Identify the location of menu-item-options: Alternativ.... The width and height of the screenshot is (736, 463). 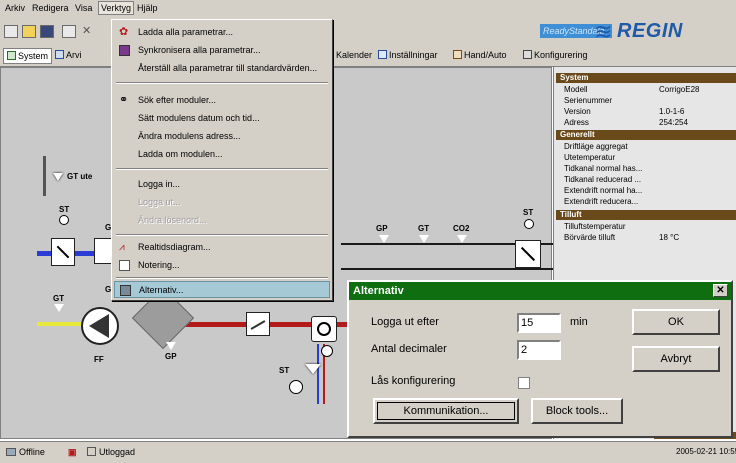
(222, 289).